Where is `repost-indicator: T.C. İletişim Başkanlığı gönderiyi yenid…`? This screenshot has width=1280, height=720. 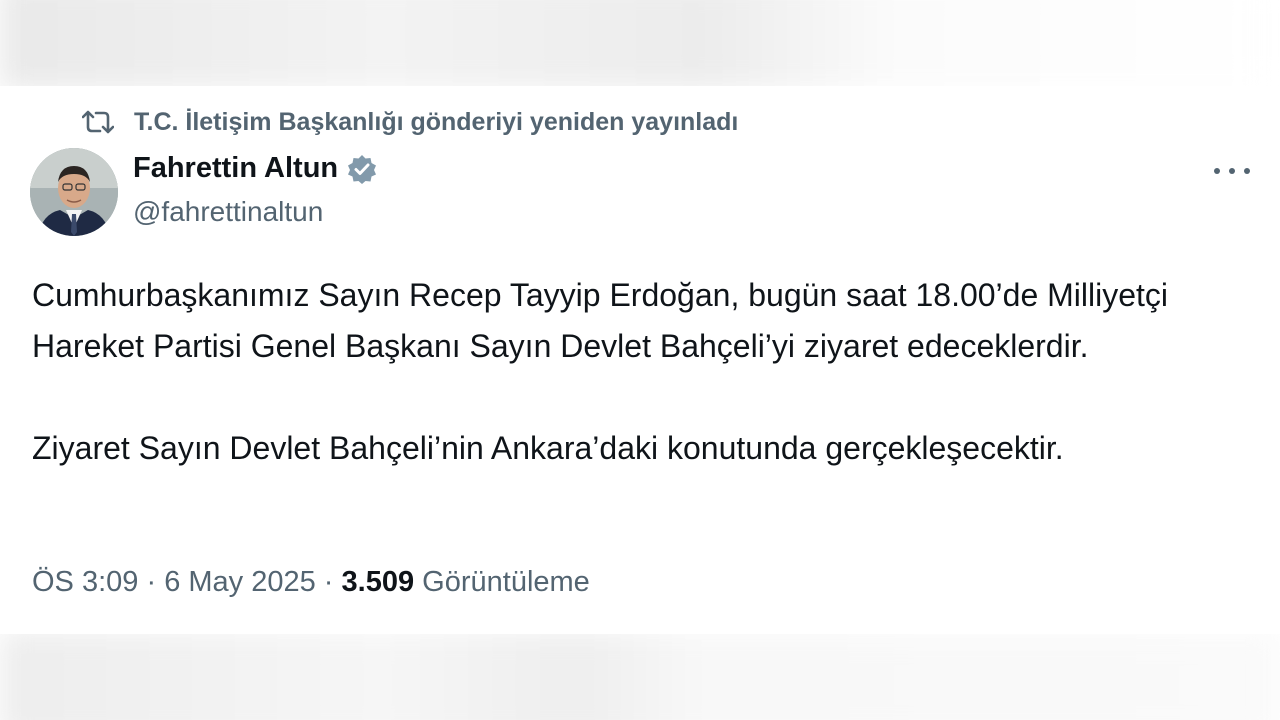 repost-indicator: T.C. İletişim Başkanlığı gönderiyi yenid… is located at coordinates (410, 122).